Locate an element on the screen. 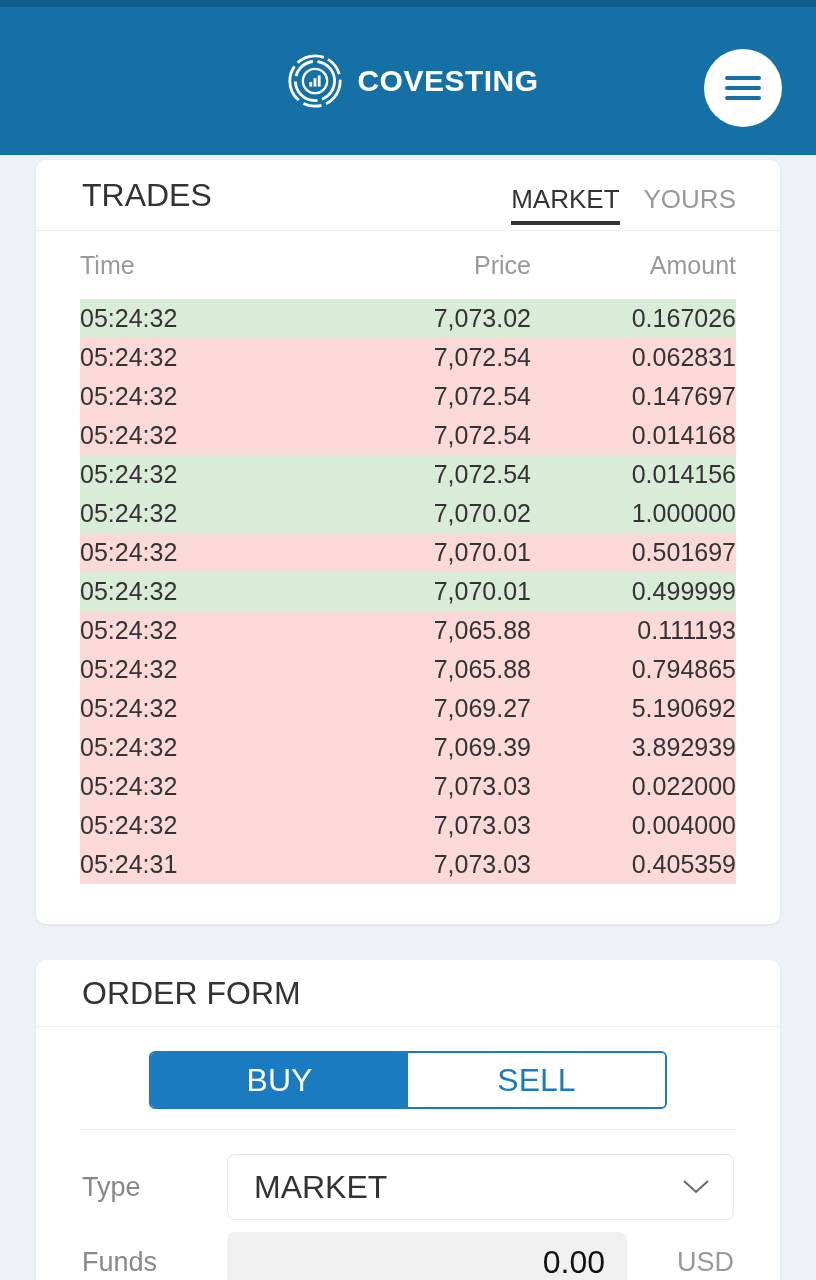 This screenshot has width=816, height=1280. amount-cell-text: 0.794865 is located at coordinates (683, 669).